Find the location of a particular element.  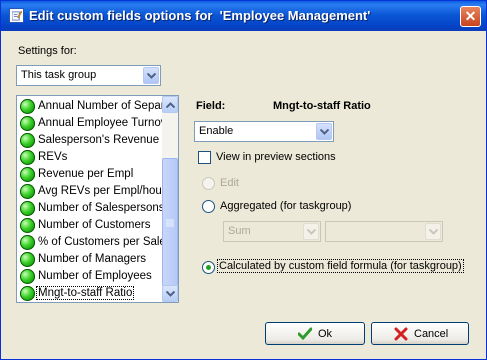

state-dropdown-button is located at coordinates (324, 131).